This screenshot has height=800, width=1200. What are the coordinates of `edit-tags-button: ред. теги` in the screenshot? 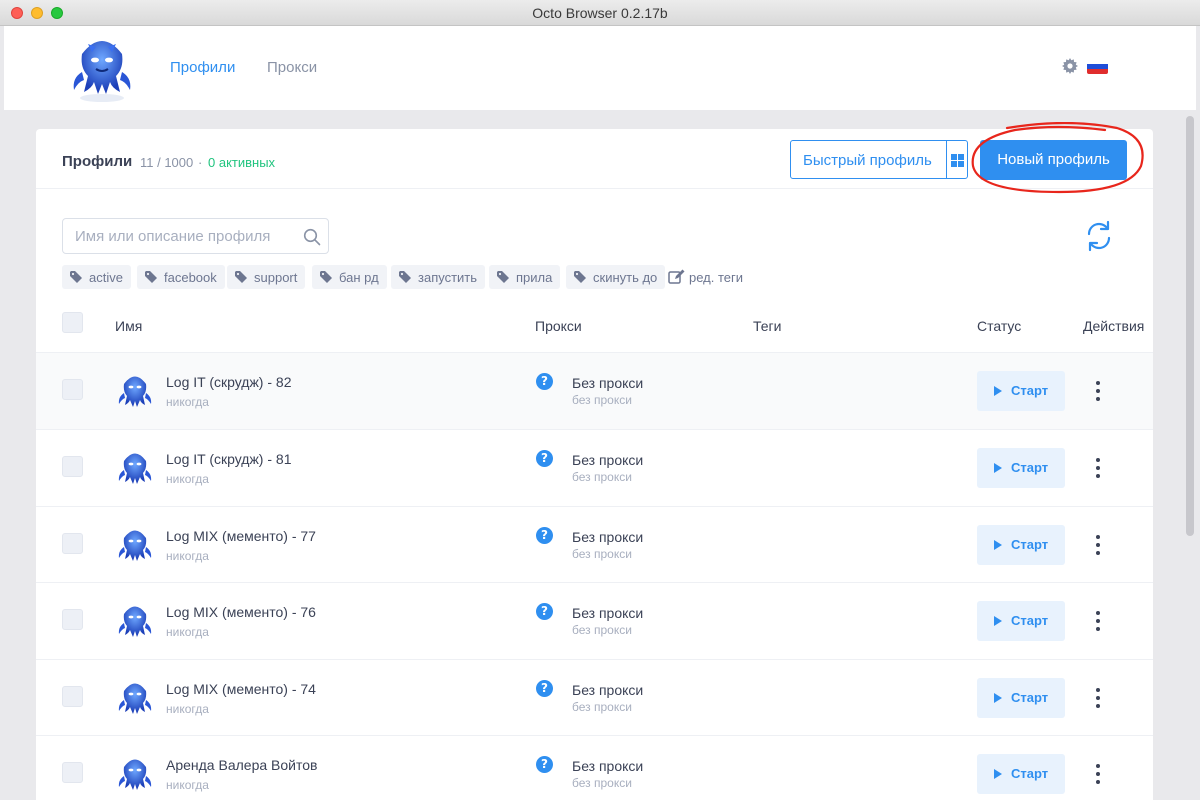 It's located at (705, 277).